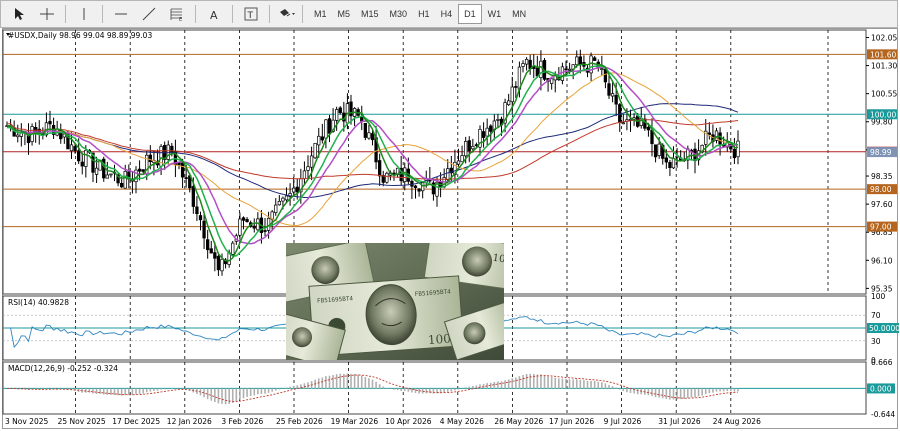  I want to click on price-axis-label: 100.55, so click(884, 94).